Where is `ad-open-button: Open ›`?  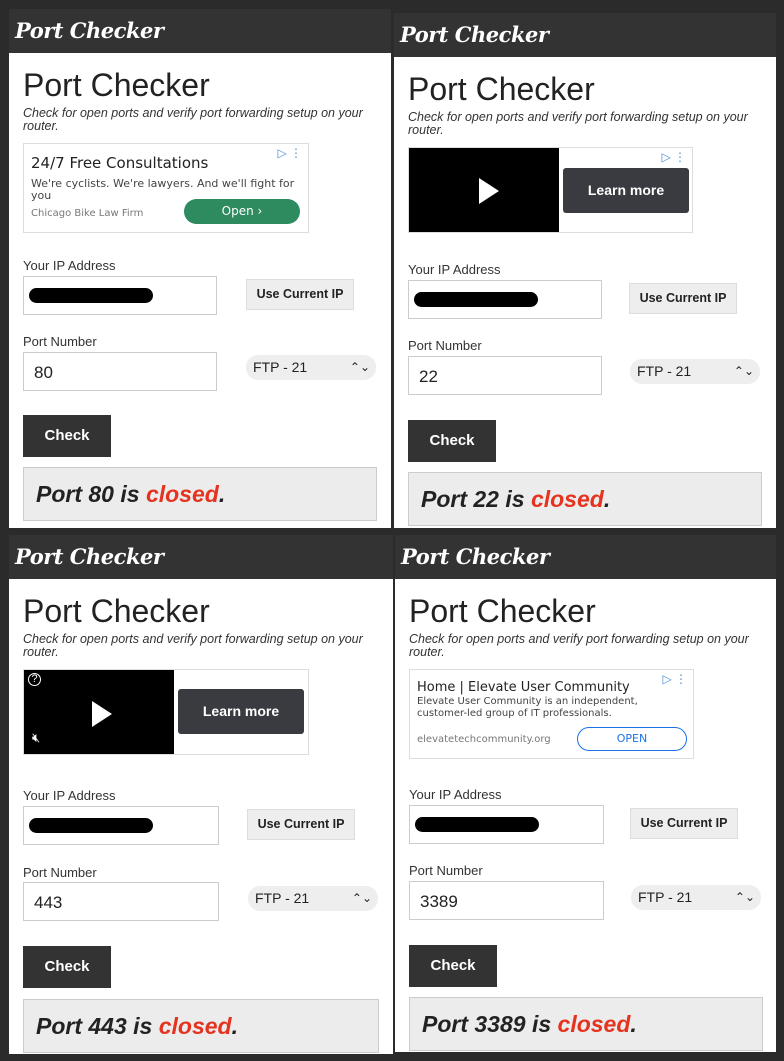 ad-open-button: Open › is located at coordinates (242, 211).